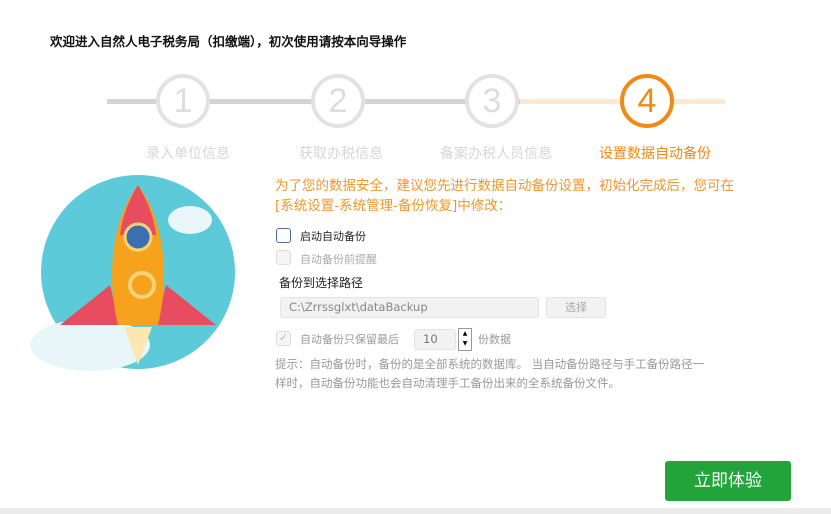 Image resolution: width=831 pixels, height=514 pixels. What do you see at coordinates (183, 101) in the screenshot?
I see `step-1-circle: 1` at bounding box center [183, 101].